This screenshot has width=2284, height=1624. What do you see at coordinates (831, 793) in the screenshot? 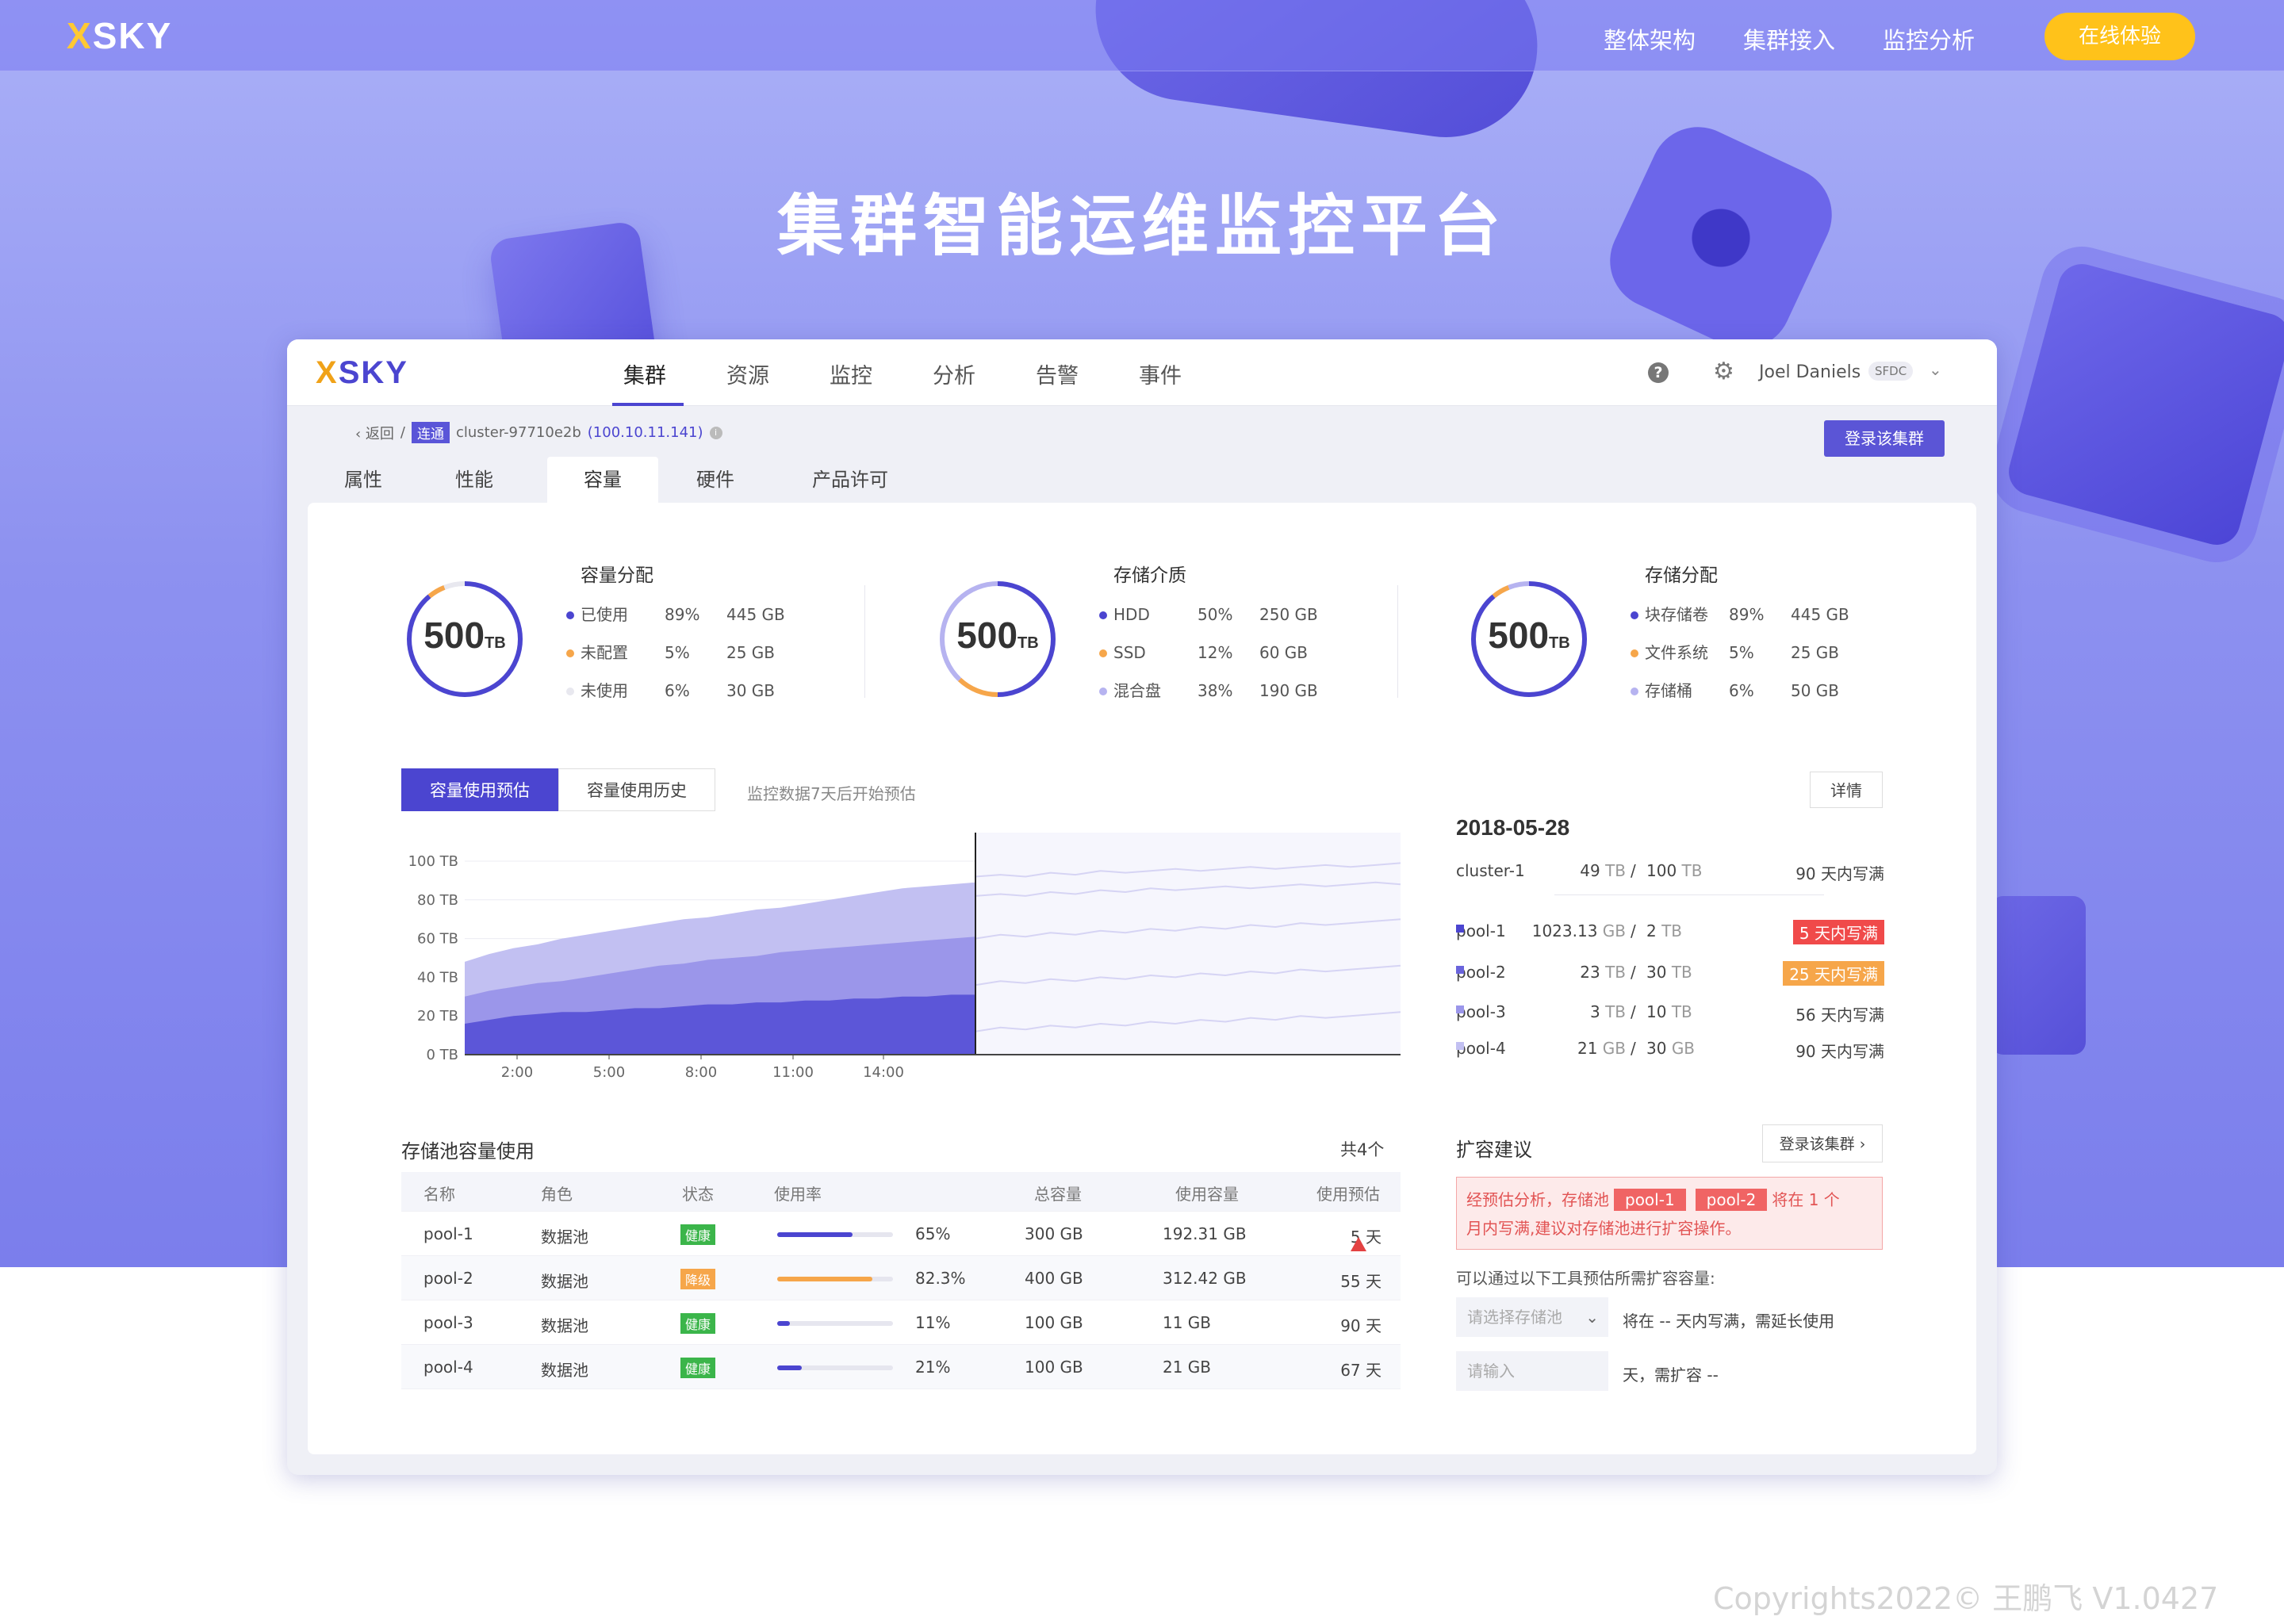
I see `chart-note: 监控数据7天后开始预估` at bounding box center [831, 793].